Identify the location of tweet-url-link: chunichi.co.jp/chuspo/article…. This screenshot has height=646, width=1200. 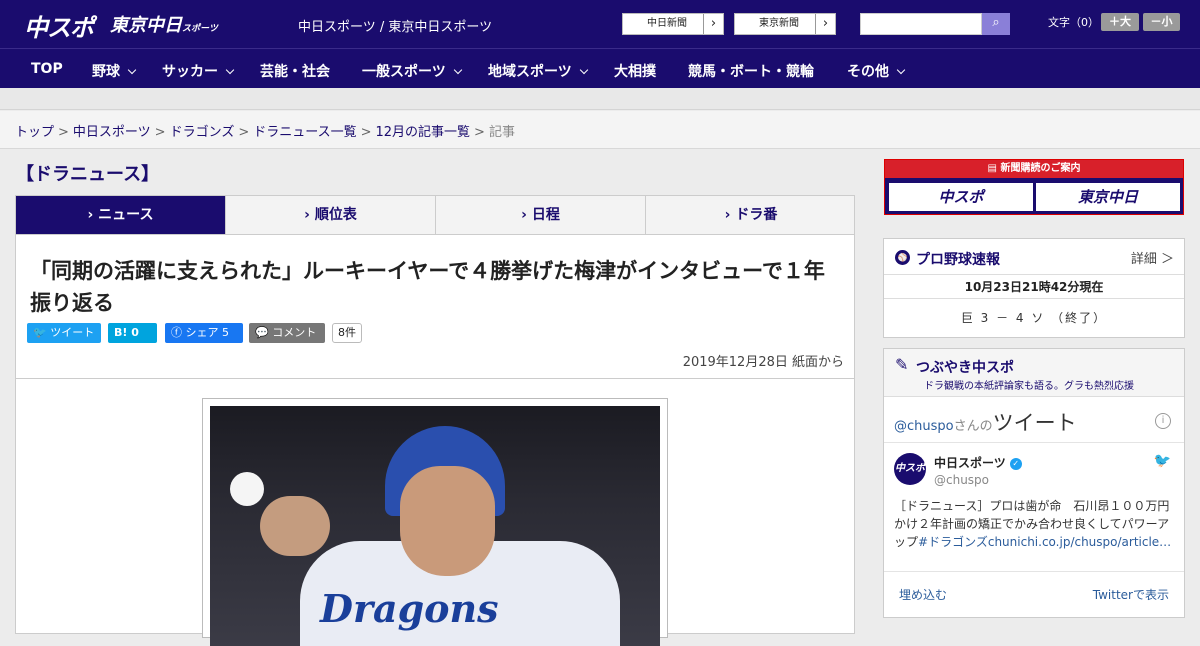
(1079, 542).